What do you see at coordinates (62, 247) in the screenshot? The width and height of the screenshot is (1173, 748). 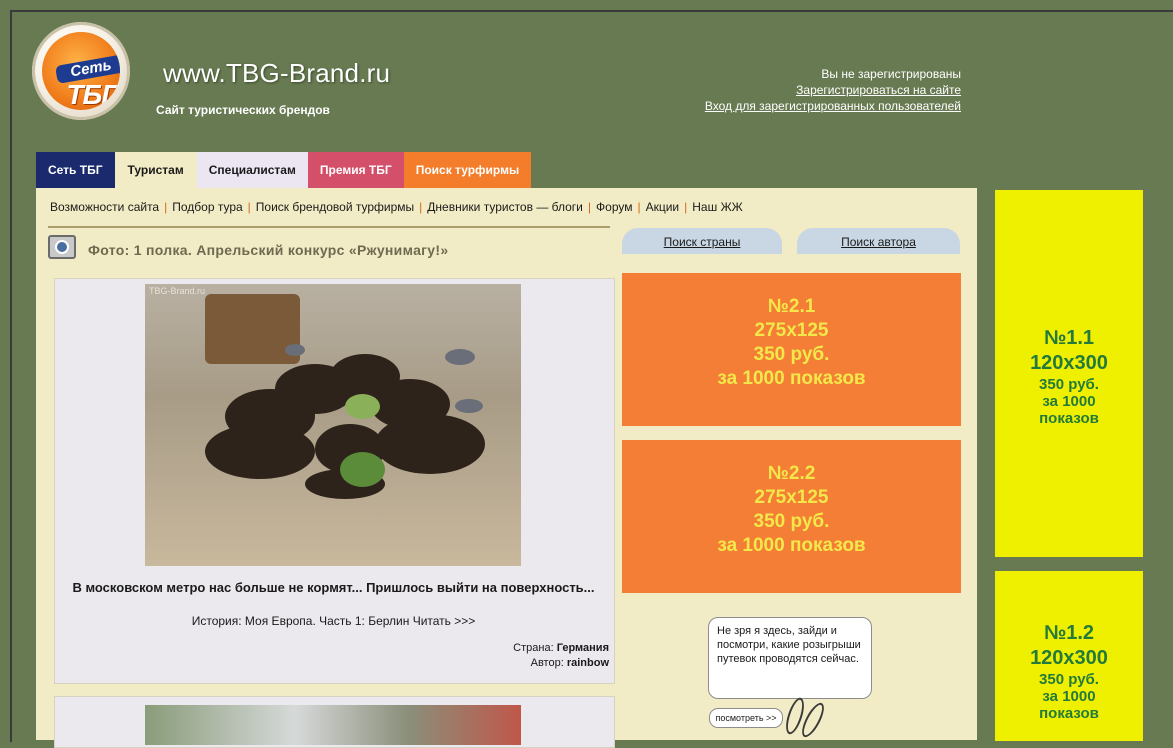 I see `camera-icon` at bounding box center [62, 247].